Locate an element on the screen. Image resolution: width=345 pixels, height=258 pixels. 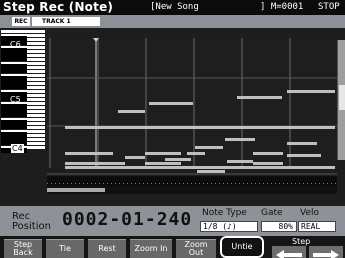
octave-label-c5: C5 is located at coordinates (15, 99).